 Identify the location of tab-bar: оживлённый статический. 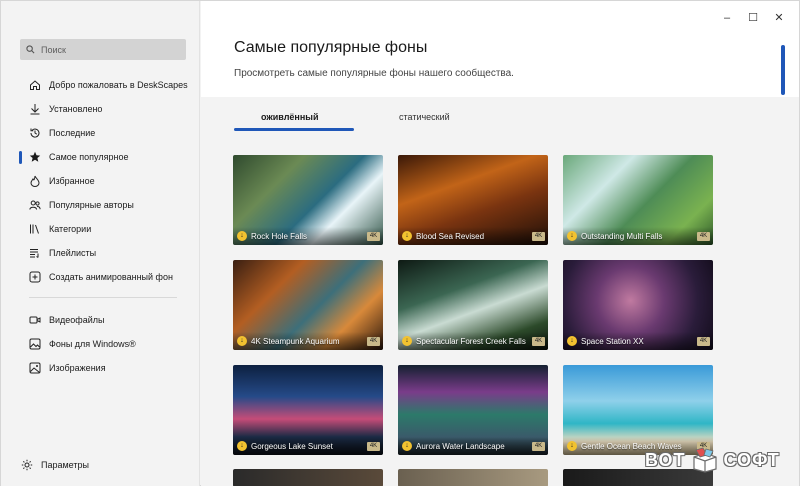
(500, 119).